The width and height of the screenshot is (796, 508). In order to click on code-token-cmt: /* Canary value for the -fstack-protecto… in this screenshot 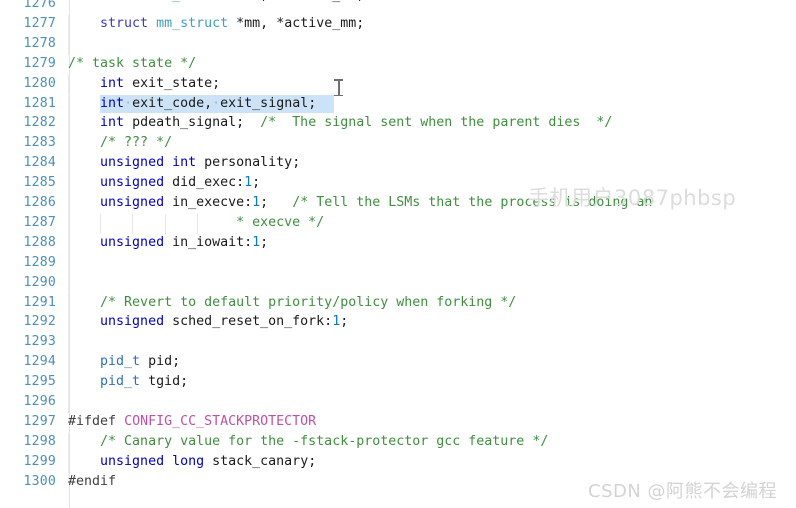, I will do `click(324, 441)`.